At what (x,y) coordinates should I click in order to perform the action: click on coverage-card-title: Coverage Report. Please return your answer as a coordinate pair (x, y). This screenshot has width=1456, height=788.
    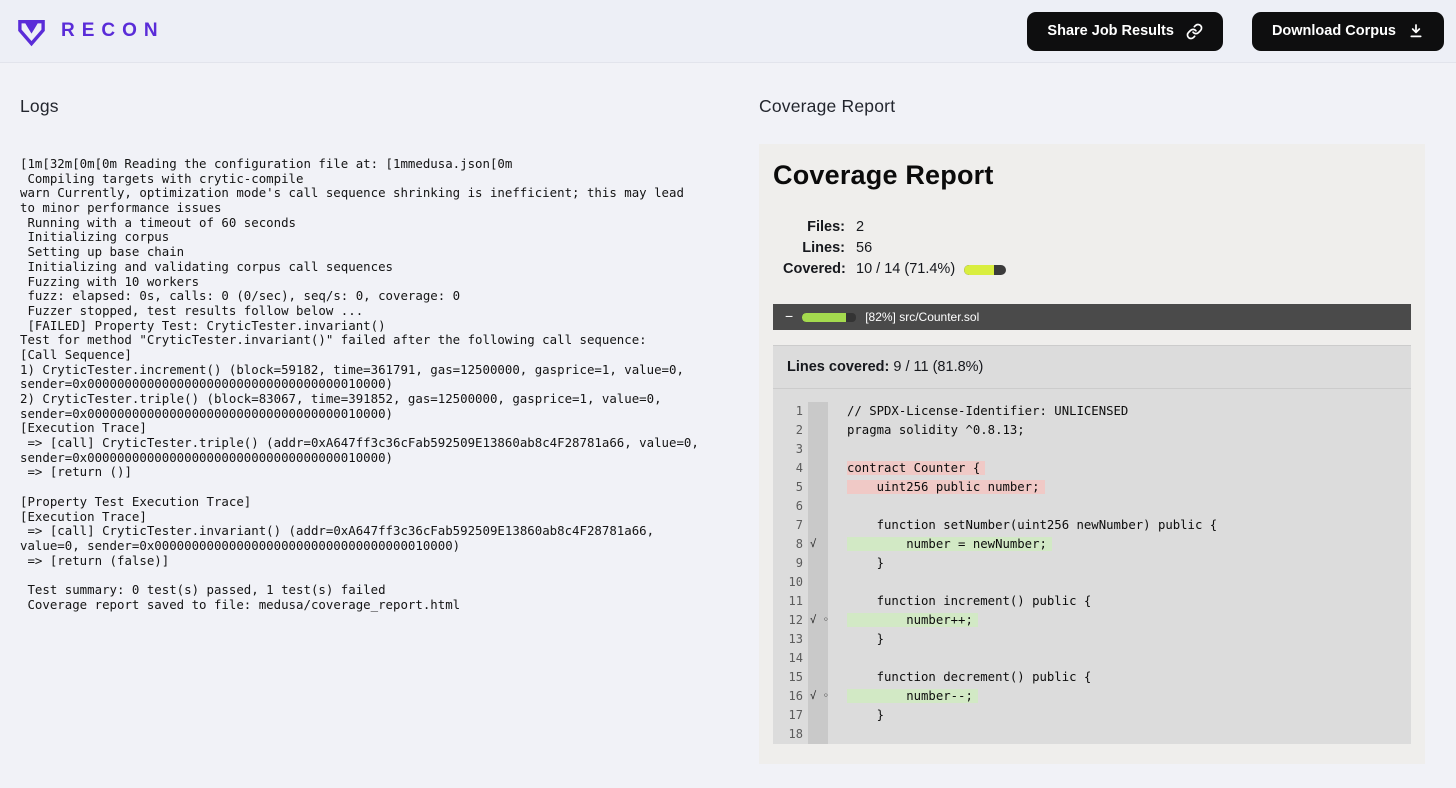
    Looking at the image, I should click on (883, 175).